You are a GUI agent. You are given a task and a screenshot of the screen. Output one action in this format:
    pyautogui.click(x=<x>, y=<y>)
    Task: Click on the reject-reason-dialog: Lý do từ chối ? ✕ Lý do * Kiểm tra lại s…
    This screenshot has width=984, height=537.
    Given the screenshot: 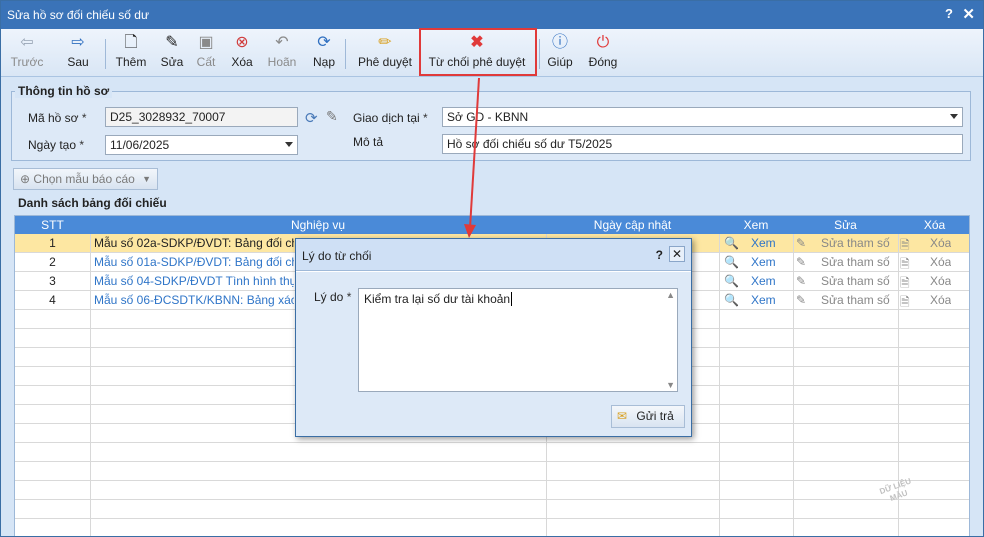 What is the action you would take?
    pyautogui.click(x=493, y=337)
    